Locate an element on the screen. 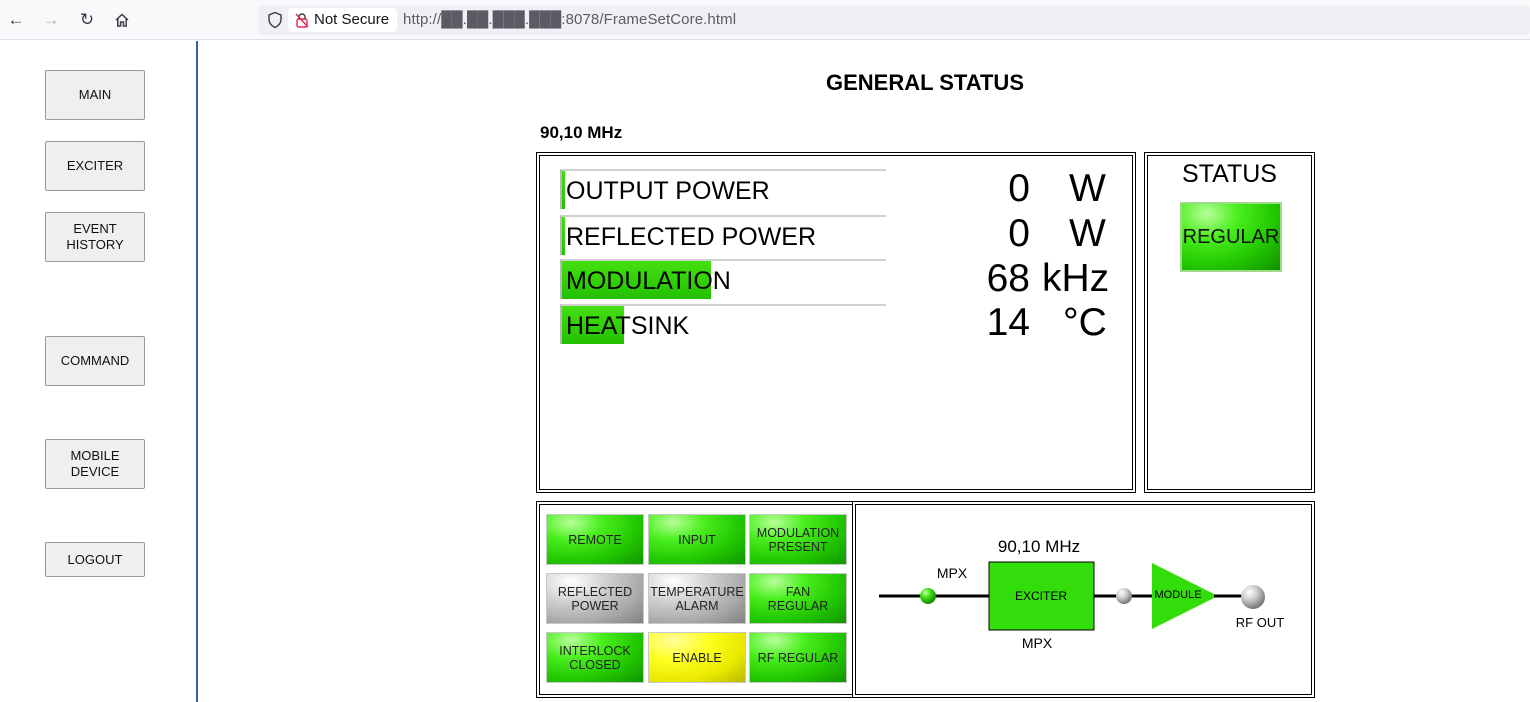  logout-button: LOGOUT is located at coordinates (95, 559).